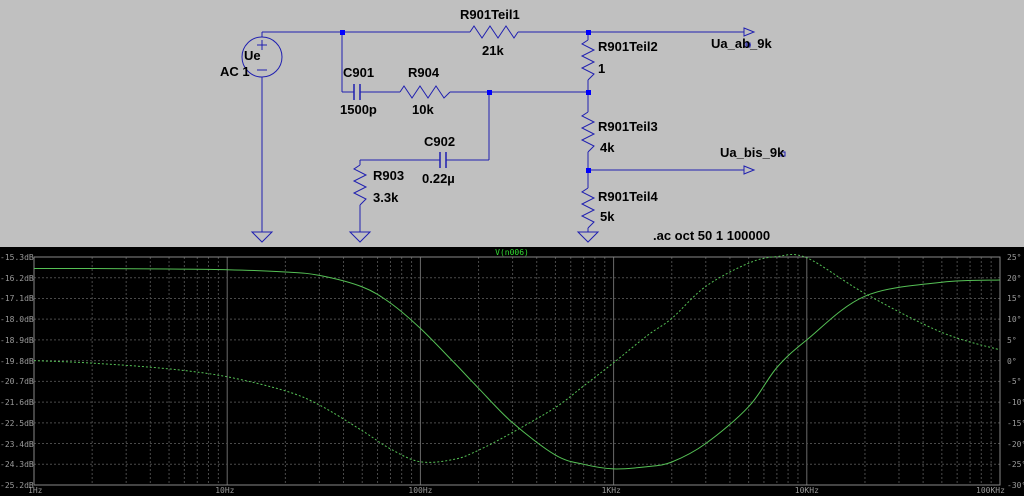 The width and height of the screenshot is (1024, 496). I want to click on y-right-tick-label: 0°, so click(1012, 361).